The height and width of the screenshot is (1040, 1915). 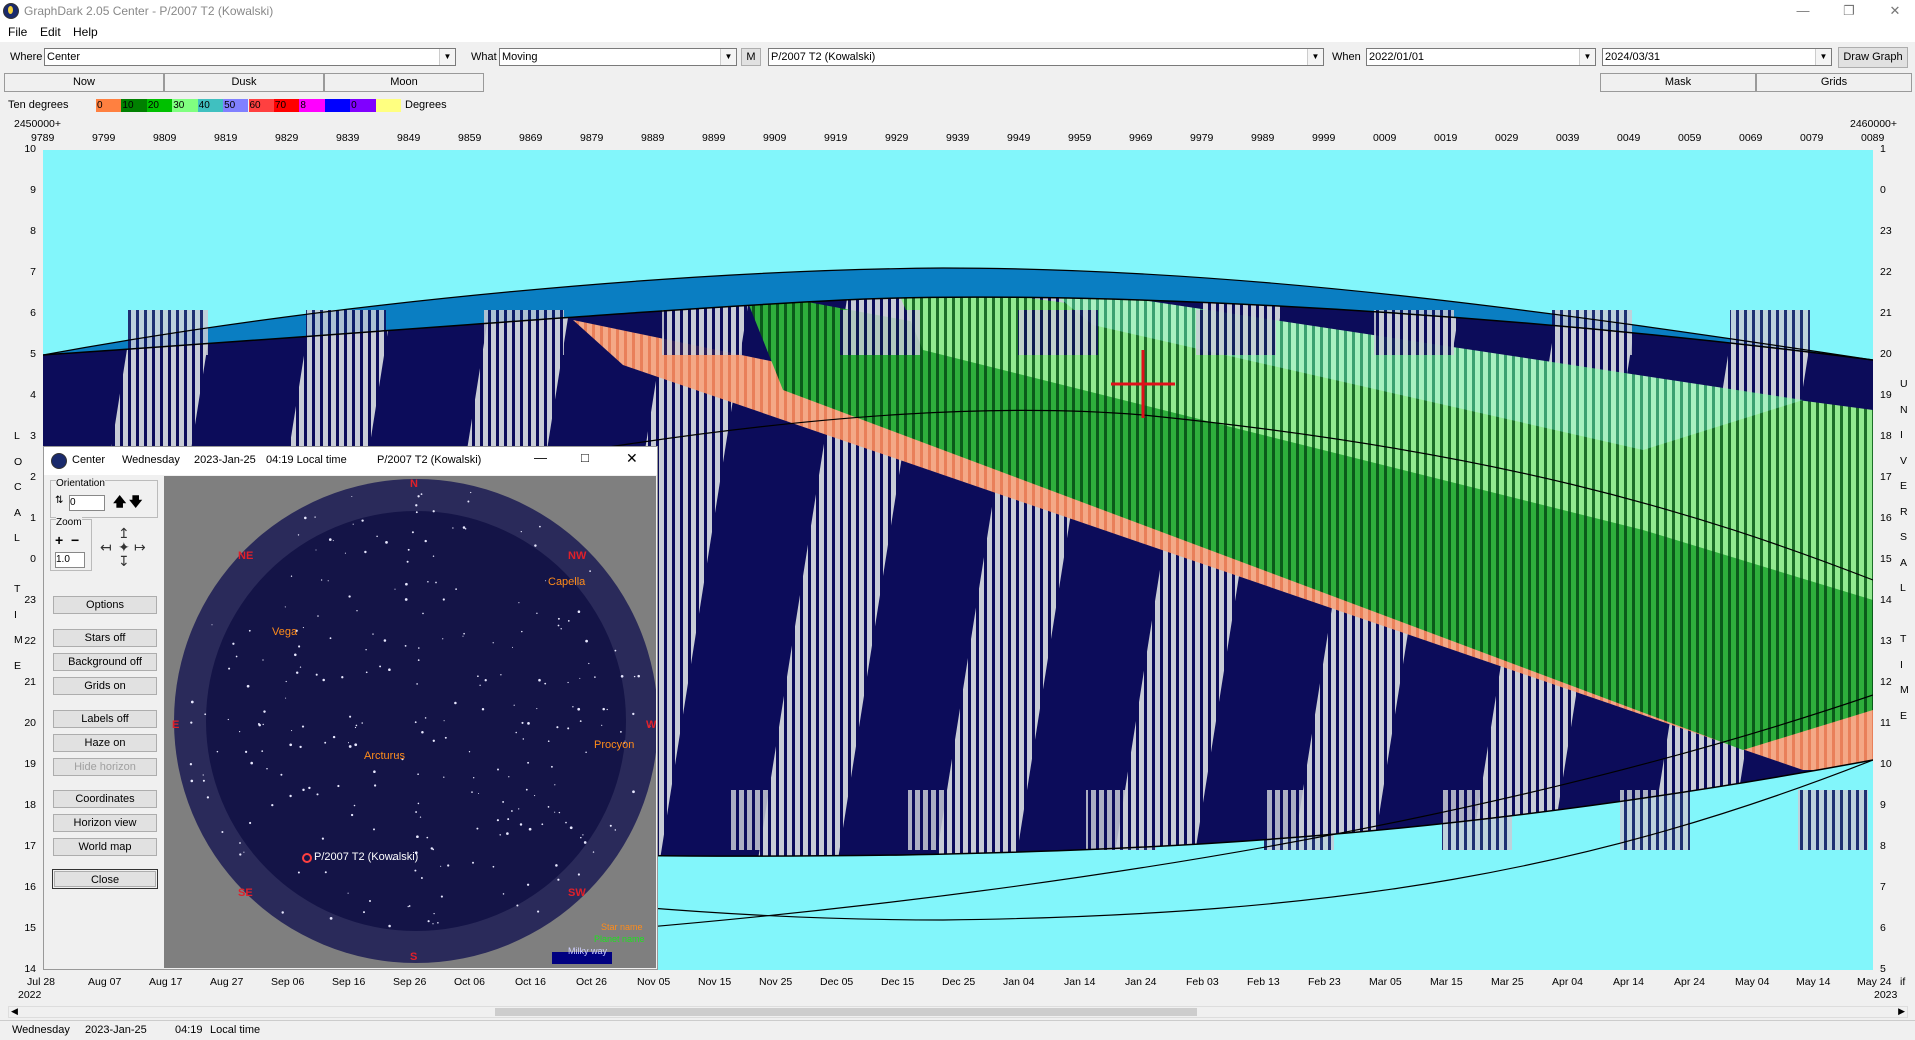 What do you see at coordinates (75, 540) in the screenshot?
I see `zoom-out-icon: −` at bounding box center [75, 540].